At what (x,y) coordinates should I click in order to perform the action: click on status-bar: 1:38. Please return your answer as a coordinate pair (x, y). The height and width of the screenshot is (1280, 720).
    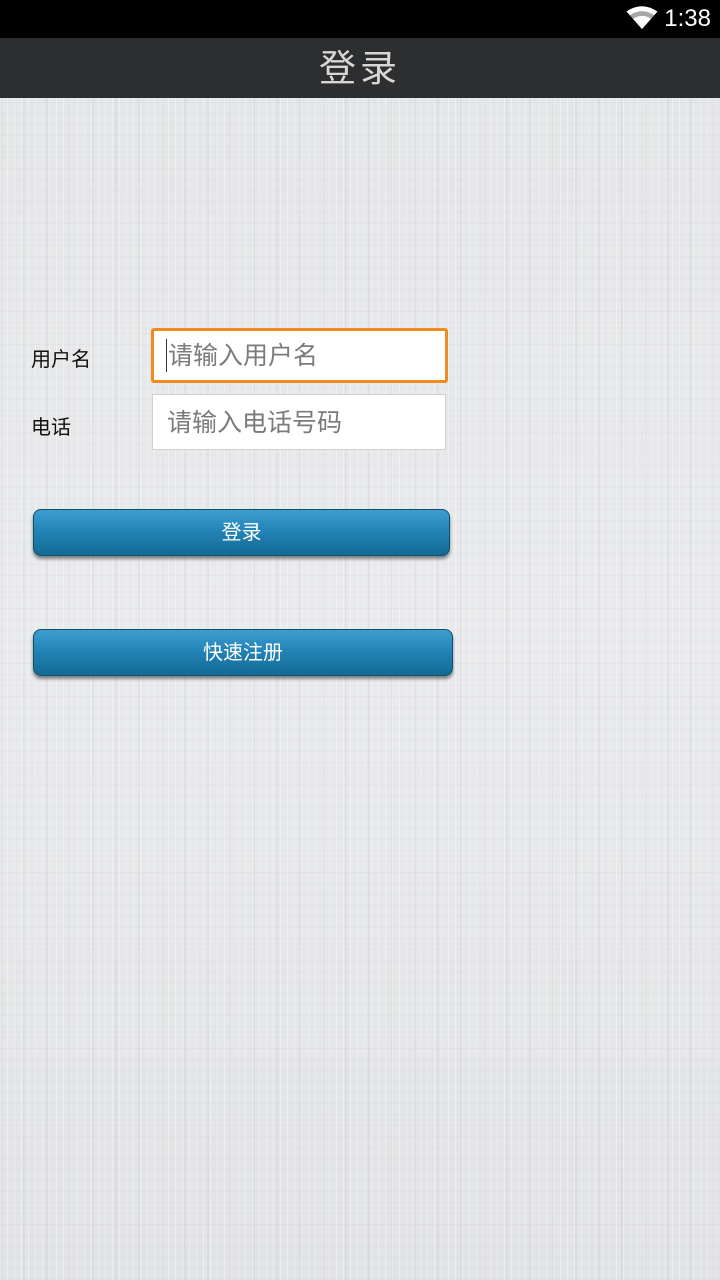
    Looking at the image, I should click on (360, 19).